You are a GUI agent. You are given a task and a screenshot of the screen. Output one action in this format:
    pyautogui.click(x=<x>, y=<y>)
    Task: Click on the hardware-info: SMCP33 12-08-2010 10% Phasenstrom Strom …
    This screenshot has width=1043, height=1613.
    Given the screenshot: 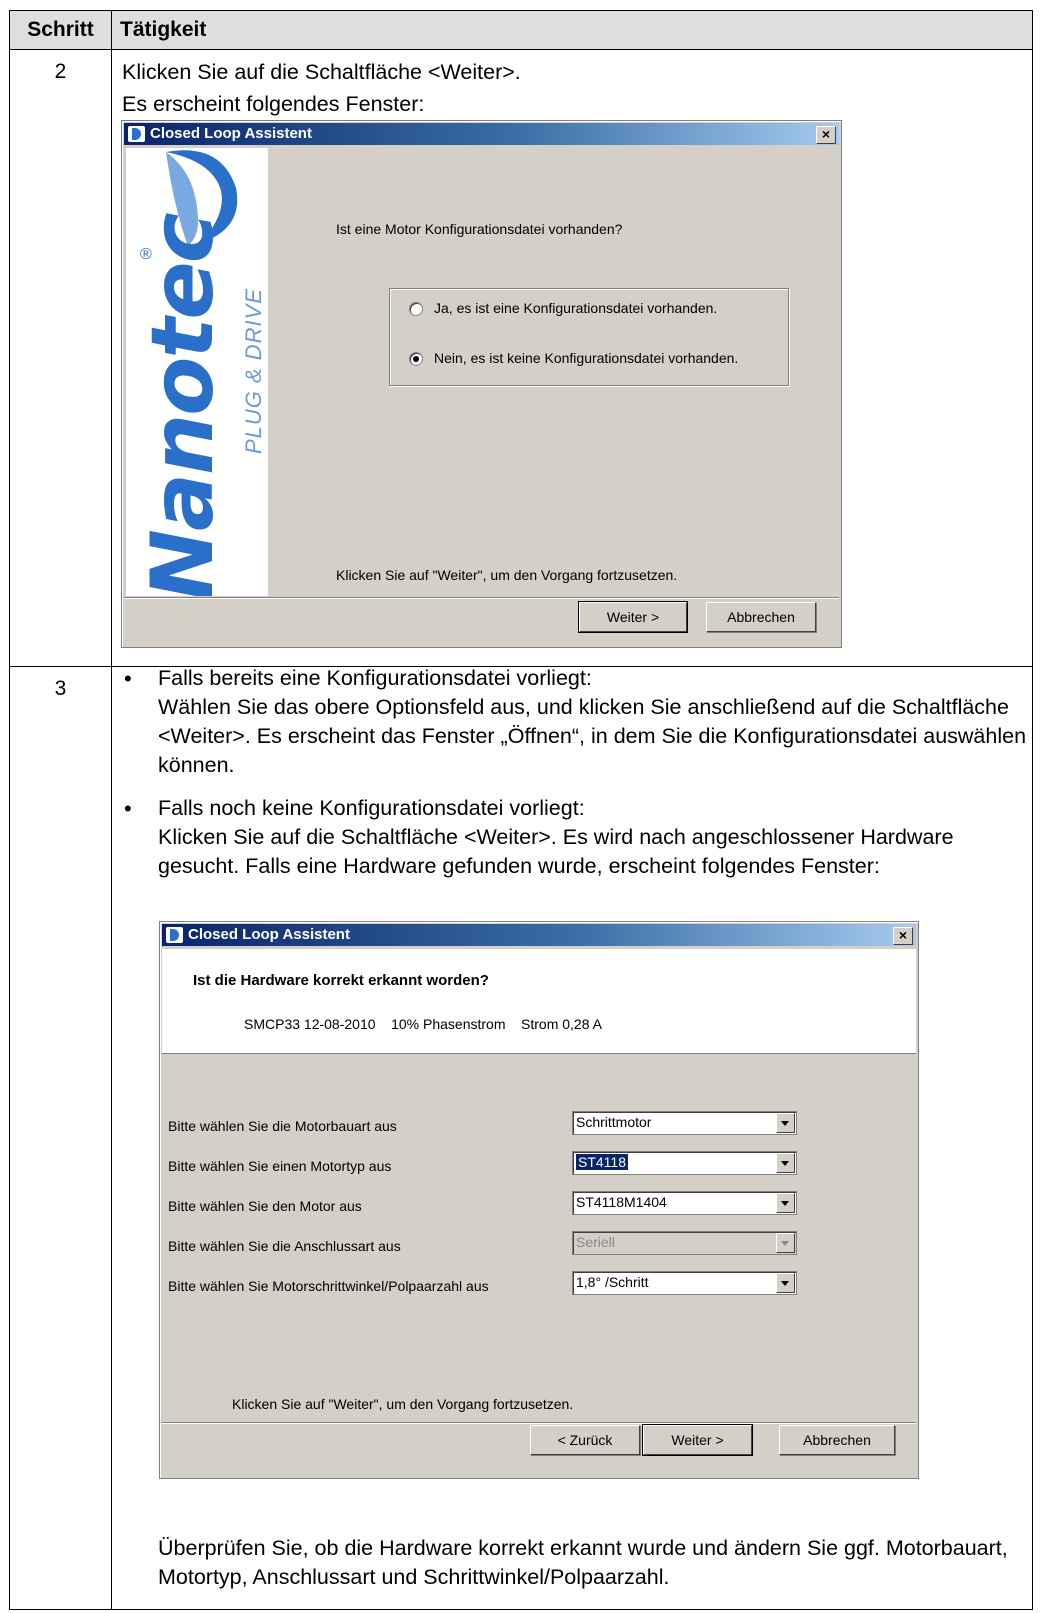 What is the action you would take?
    pyautogui.click(x=423, y=1024)
    